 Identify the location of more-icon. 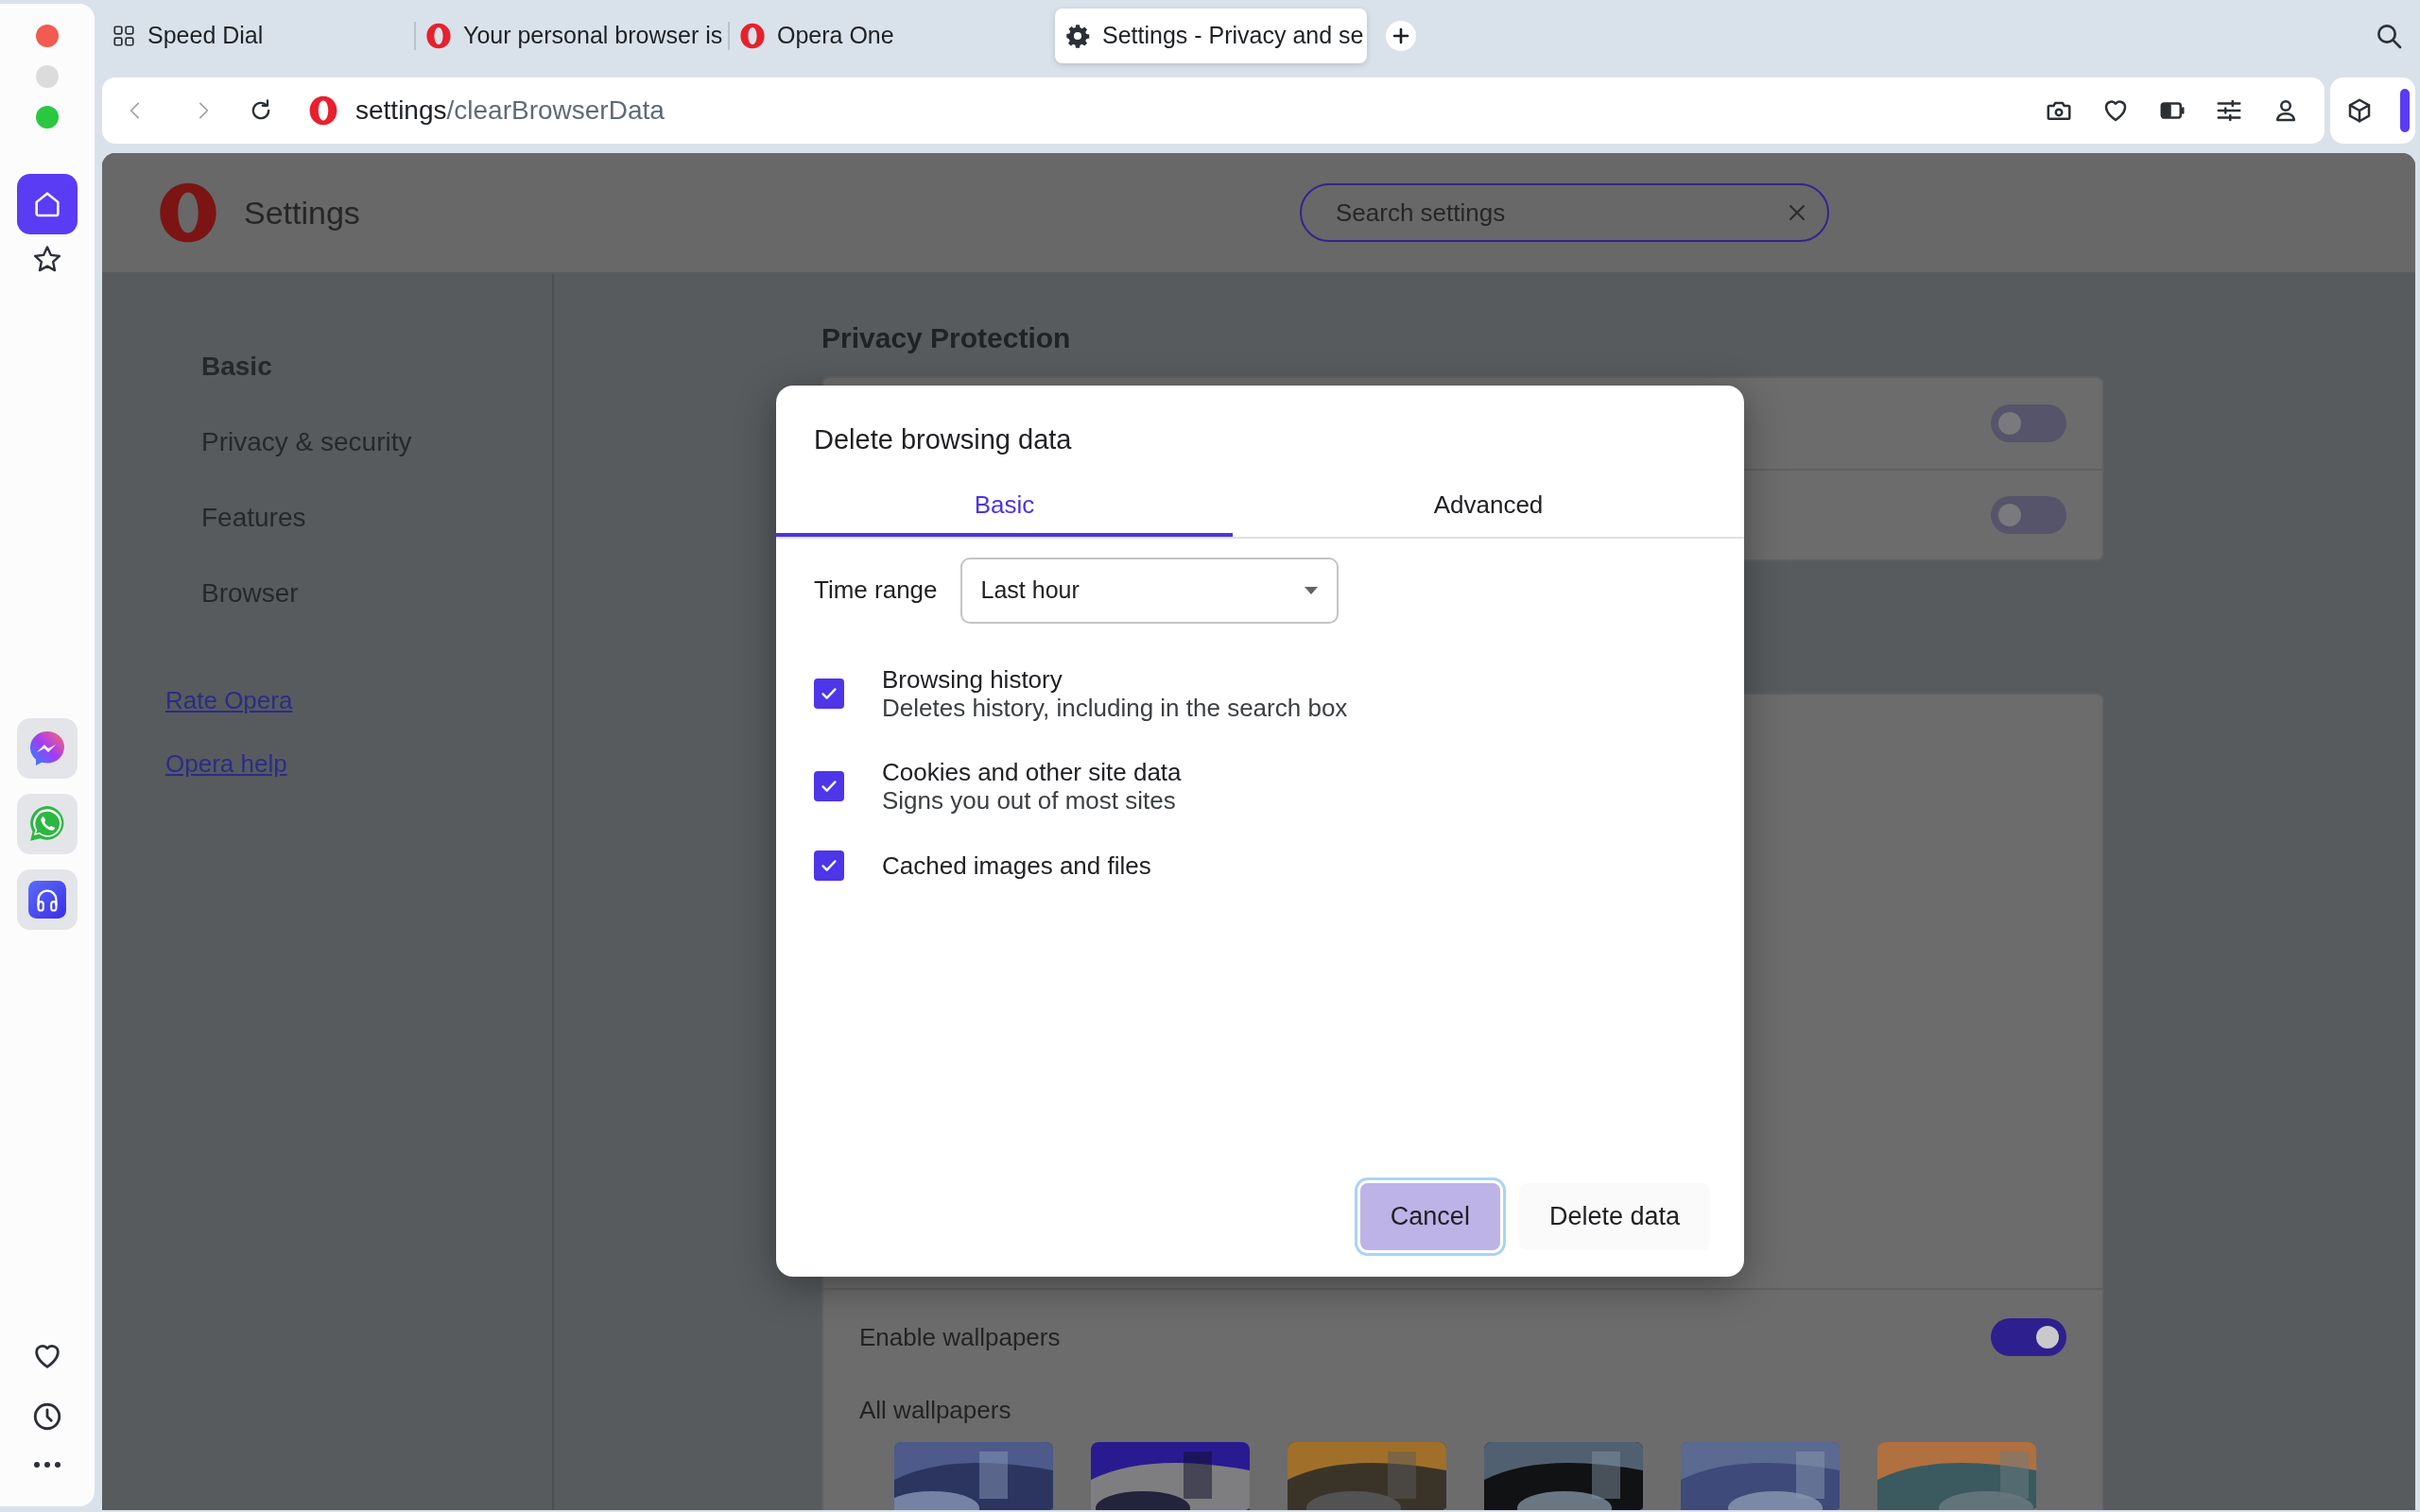
(47, 1465).